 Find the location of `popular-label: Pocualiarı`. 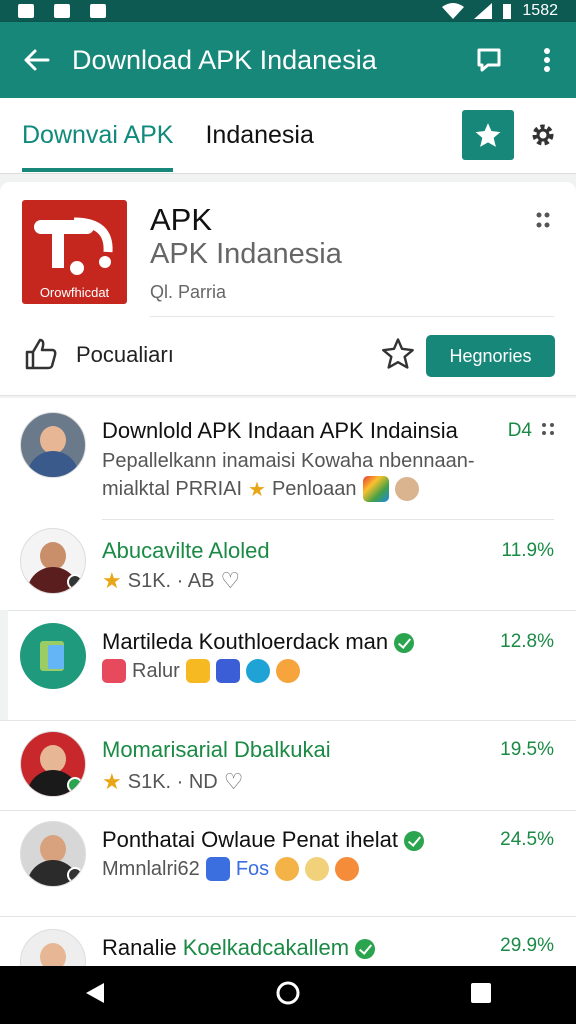

popular-label: Pocualiarı is located at coordinates (125, 354).